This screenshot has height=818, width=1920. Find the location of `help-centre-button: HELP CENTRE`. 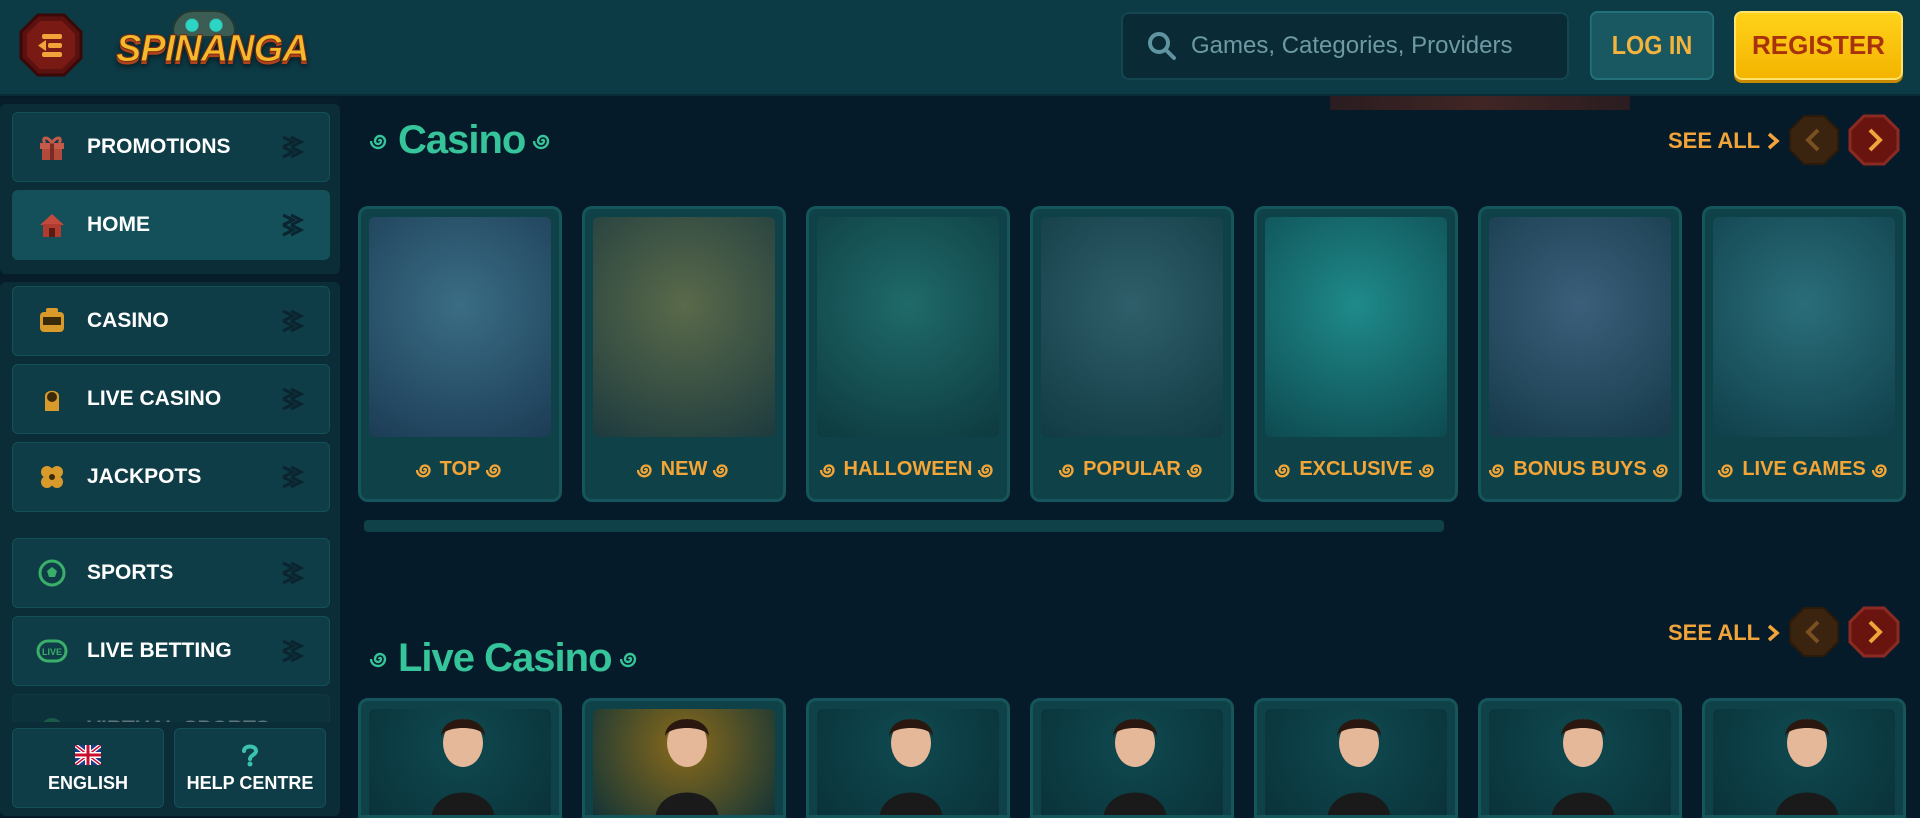

help-centre-button: HELP CENTRE is located at coordinates (250, 768).